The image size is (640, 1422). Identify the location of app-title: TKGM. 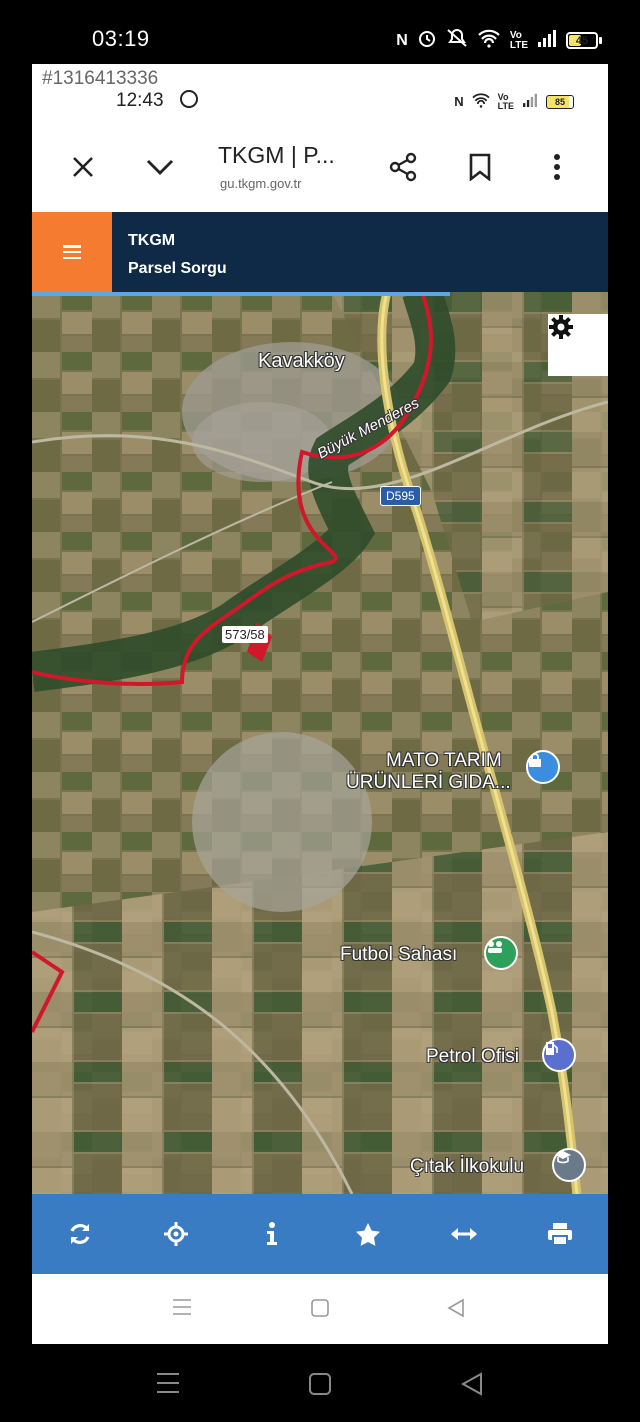
(152, 240).